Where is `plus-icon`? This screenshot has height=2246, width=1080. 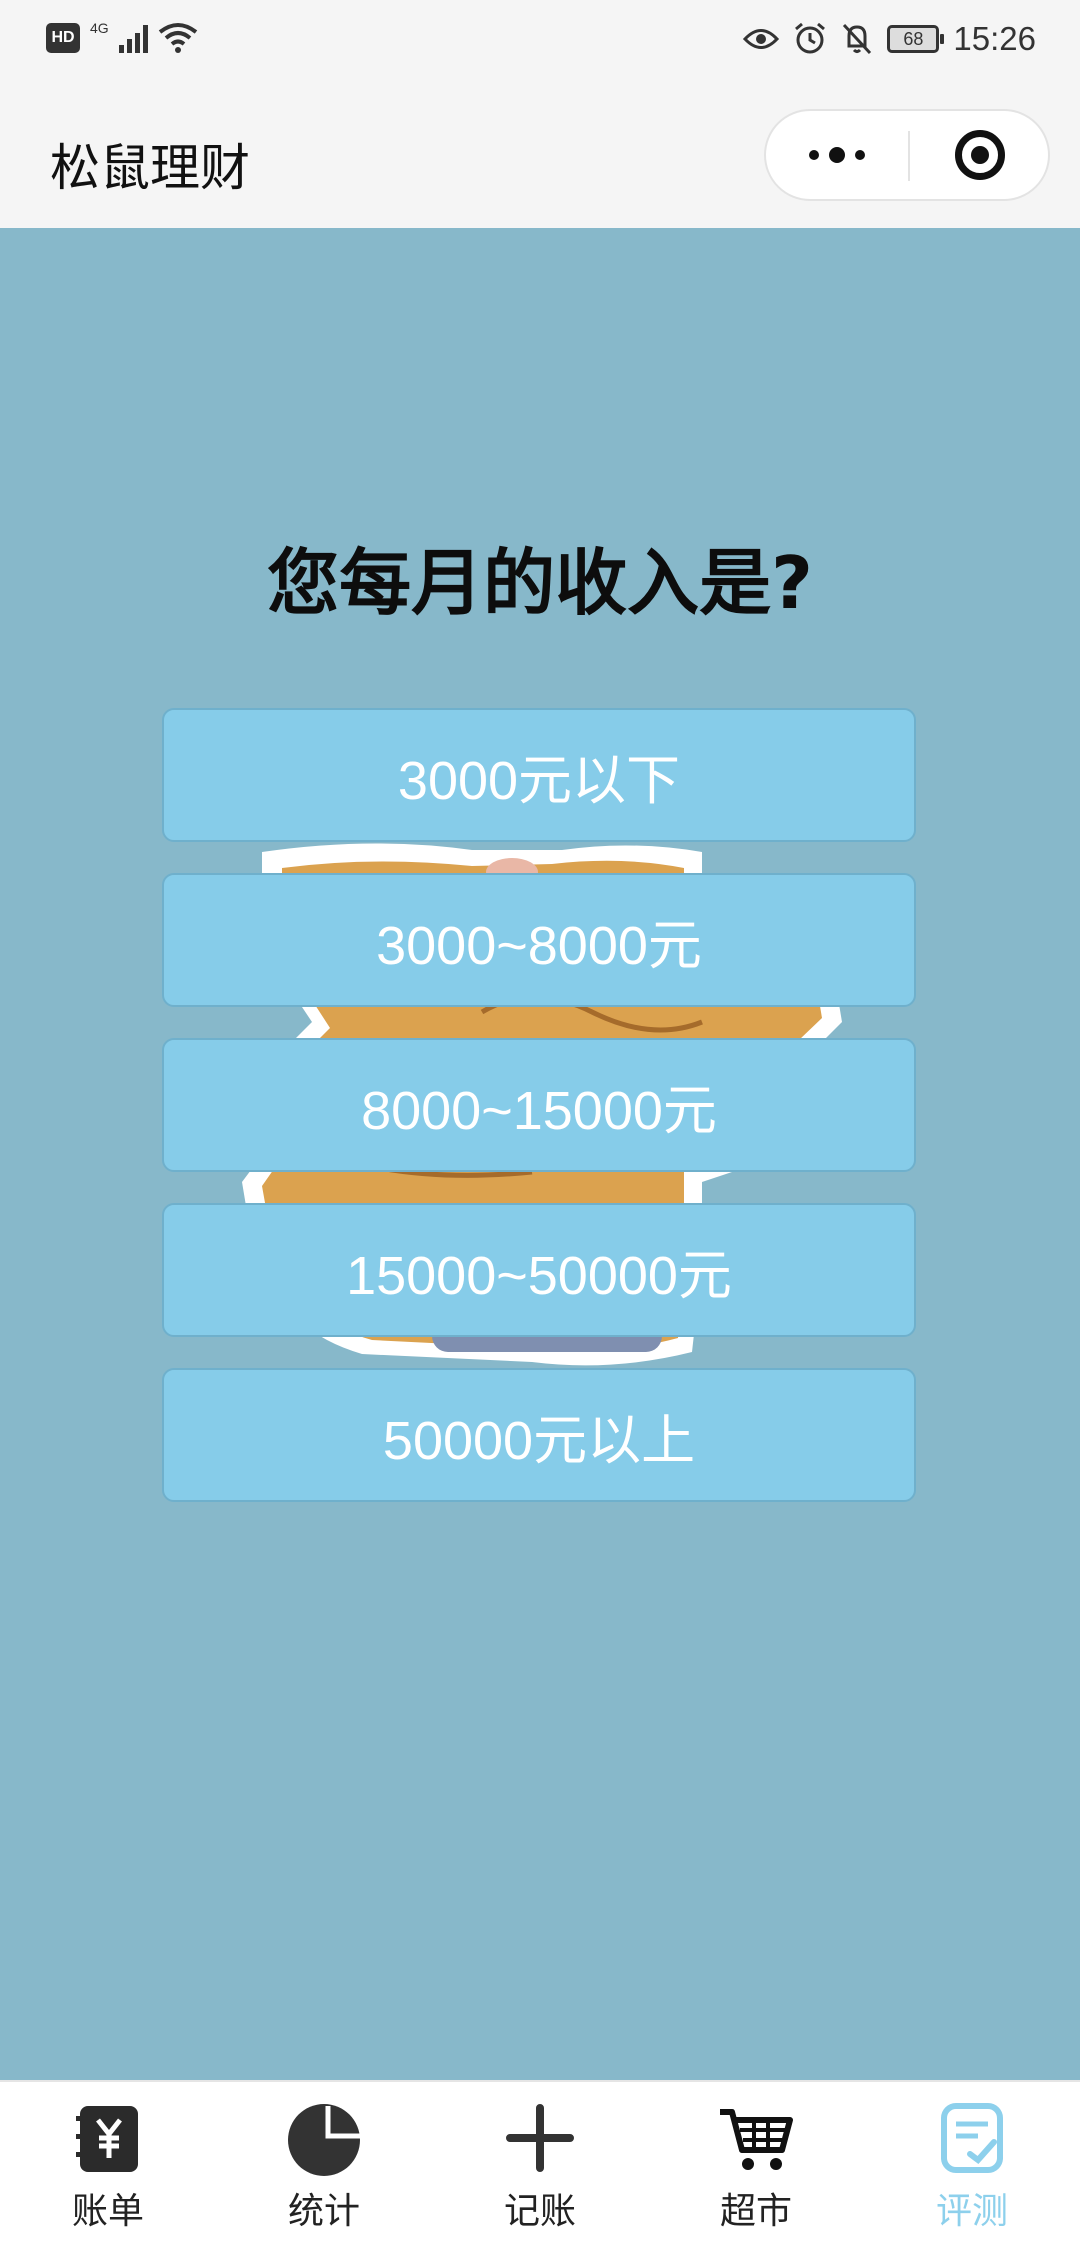
plus-icon is located at coordinates (540, 2138).